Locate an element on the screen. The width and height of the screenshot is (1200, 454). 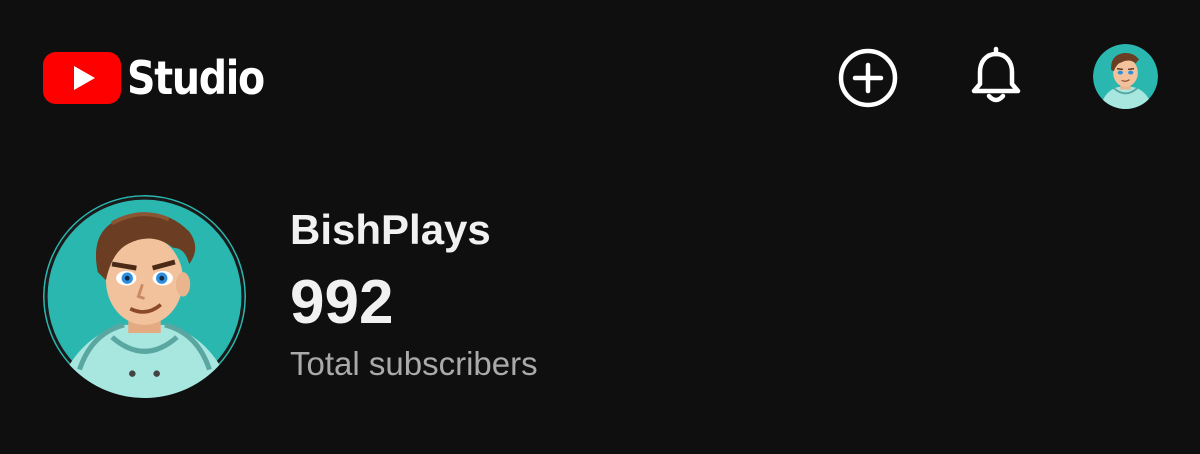
channel-name: BishPlays is located at coordinates (390, 229).